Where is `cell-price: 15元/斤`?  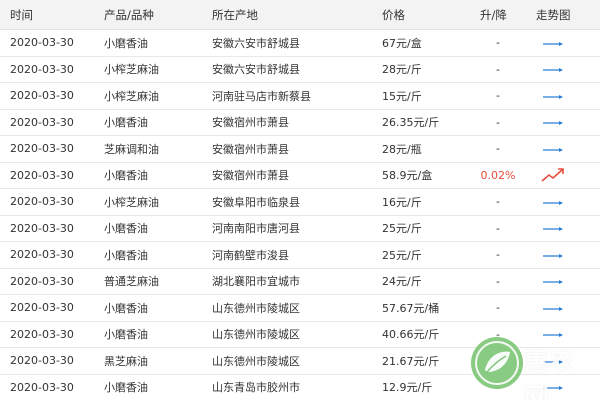 cell-price: 15元/斤 is located at coordinates (402, 96).